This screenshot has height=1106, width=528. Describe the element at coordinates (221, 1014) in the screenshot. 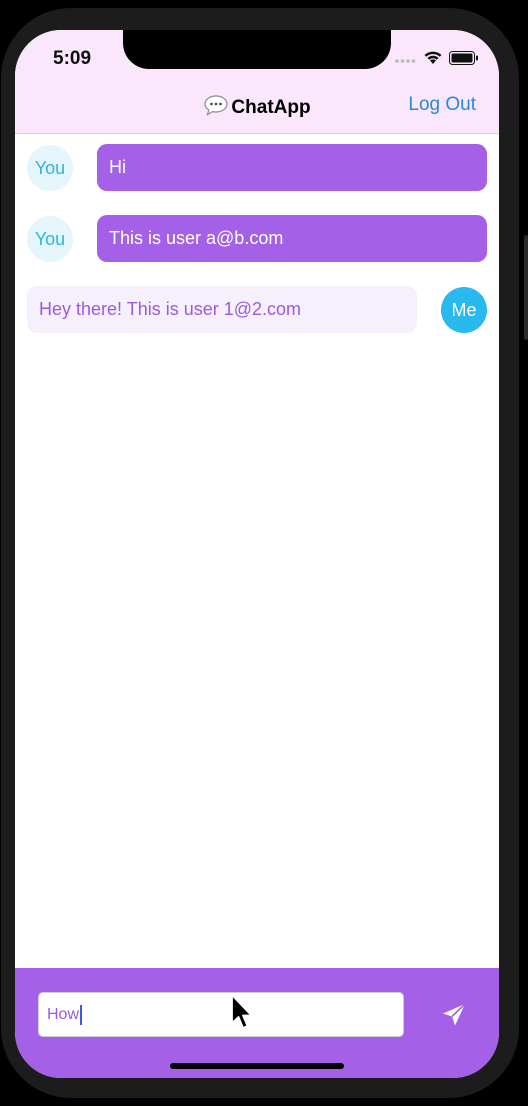

I see `message-input: How` at that location.